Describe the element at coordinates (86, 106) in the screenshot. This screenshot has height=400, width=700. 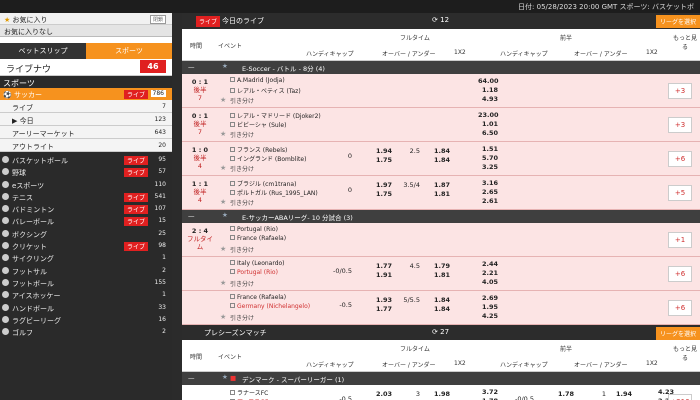
I see `sub-item: ライブ 7` at that location.